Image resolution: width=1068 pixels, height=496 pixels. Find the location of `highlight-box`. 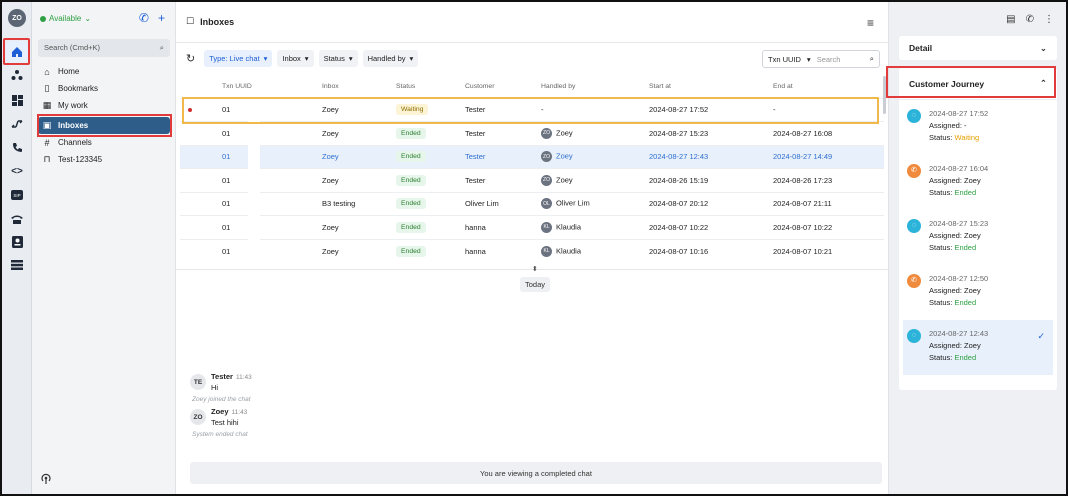

highlight-box is located at coordinates (971, 82).